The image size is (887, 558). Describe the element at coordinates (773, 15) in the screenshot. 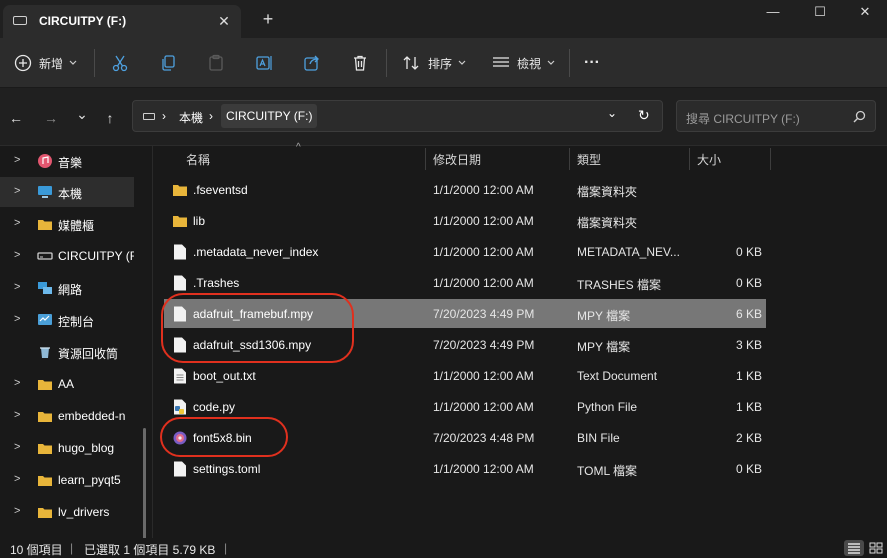

I see `minimize-button: —` at that location.